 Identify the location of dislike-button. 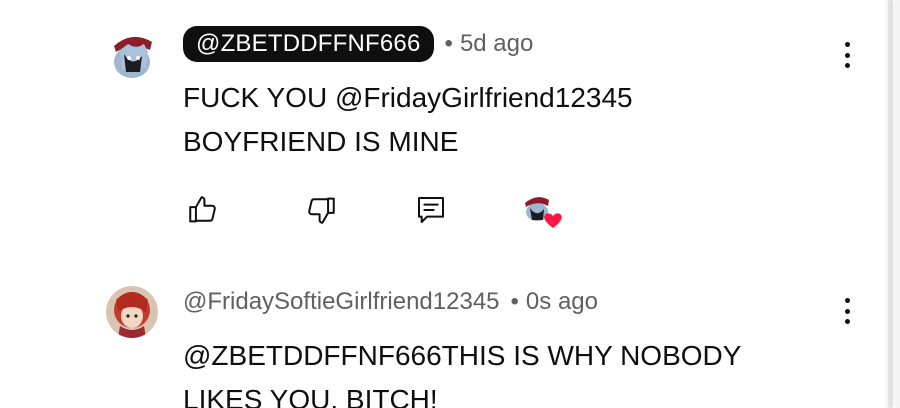
(321, 210).